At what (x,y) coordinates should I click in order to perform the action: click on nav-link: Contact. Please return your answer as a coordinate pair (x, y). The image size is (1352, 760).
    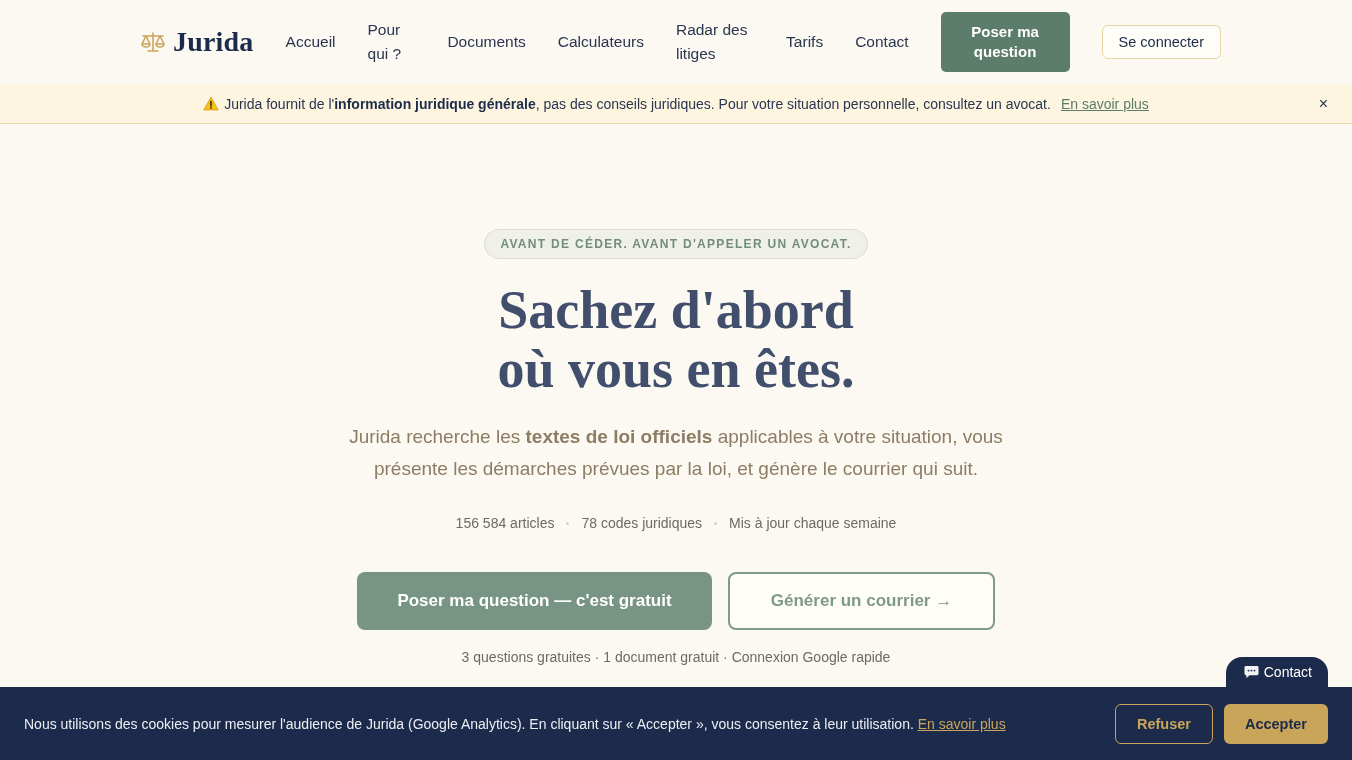
    Looking at the image, I should click on (882, 42).